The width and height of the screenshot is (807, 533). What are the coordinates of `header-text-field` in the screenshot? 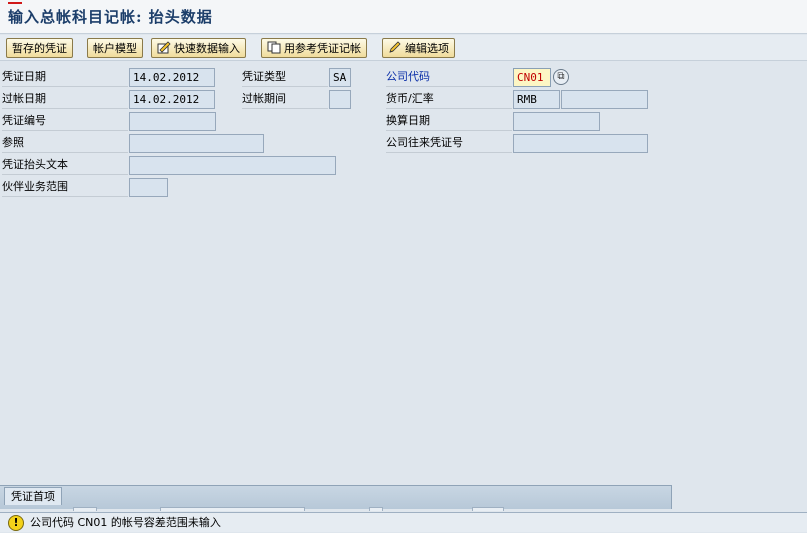 It's located at (232, 165).